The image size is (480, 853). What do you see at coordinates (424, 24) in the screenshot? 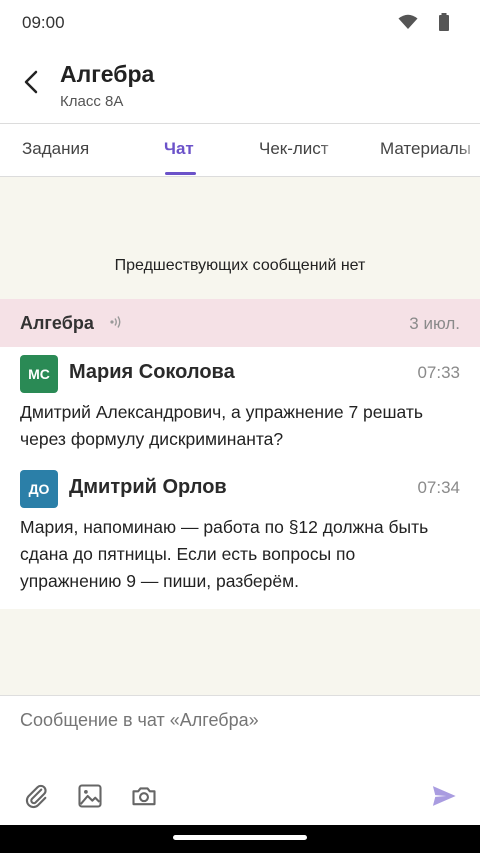
I see `status-icons` at bounding box center [424, 24].